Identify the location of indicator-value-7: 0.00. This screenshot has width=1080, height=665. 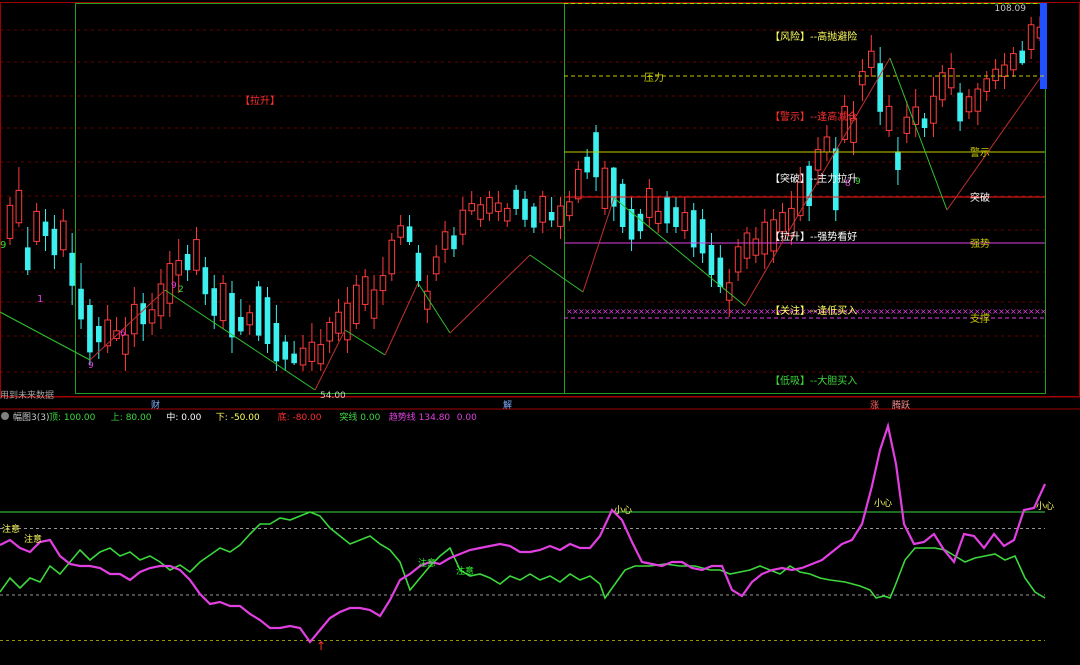
(467, 418).